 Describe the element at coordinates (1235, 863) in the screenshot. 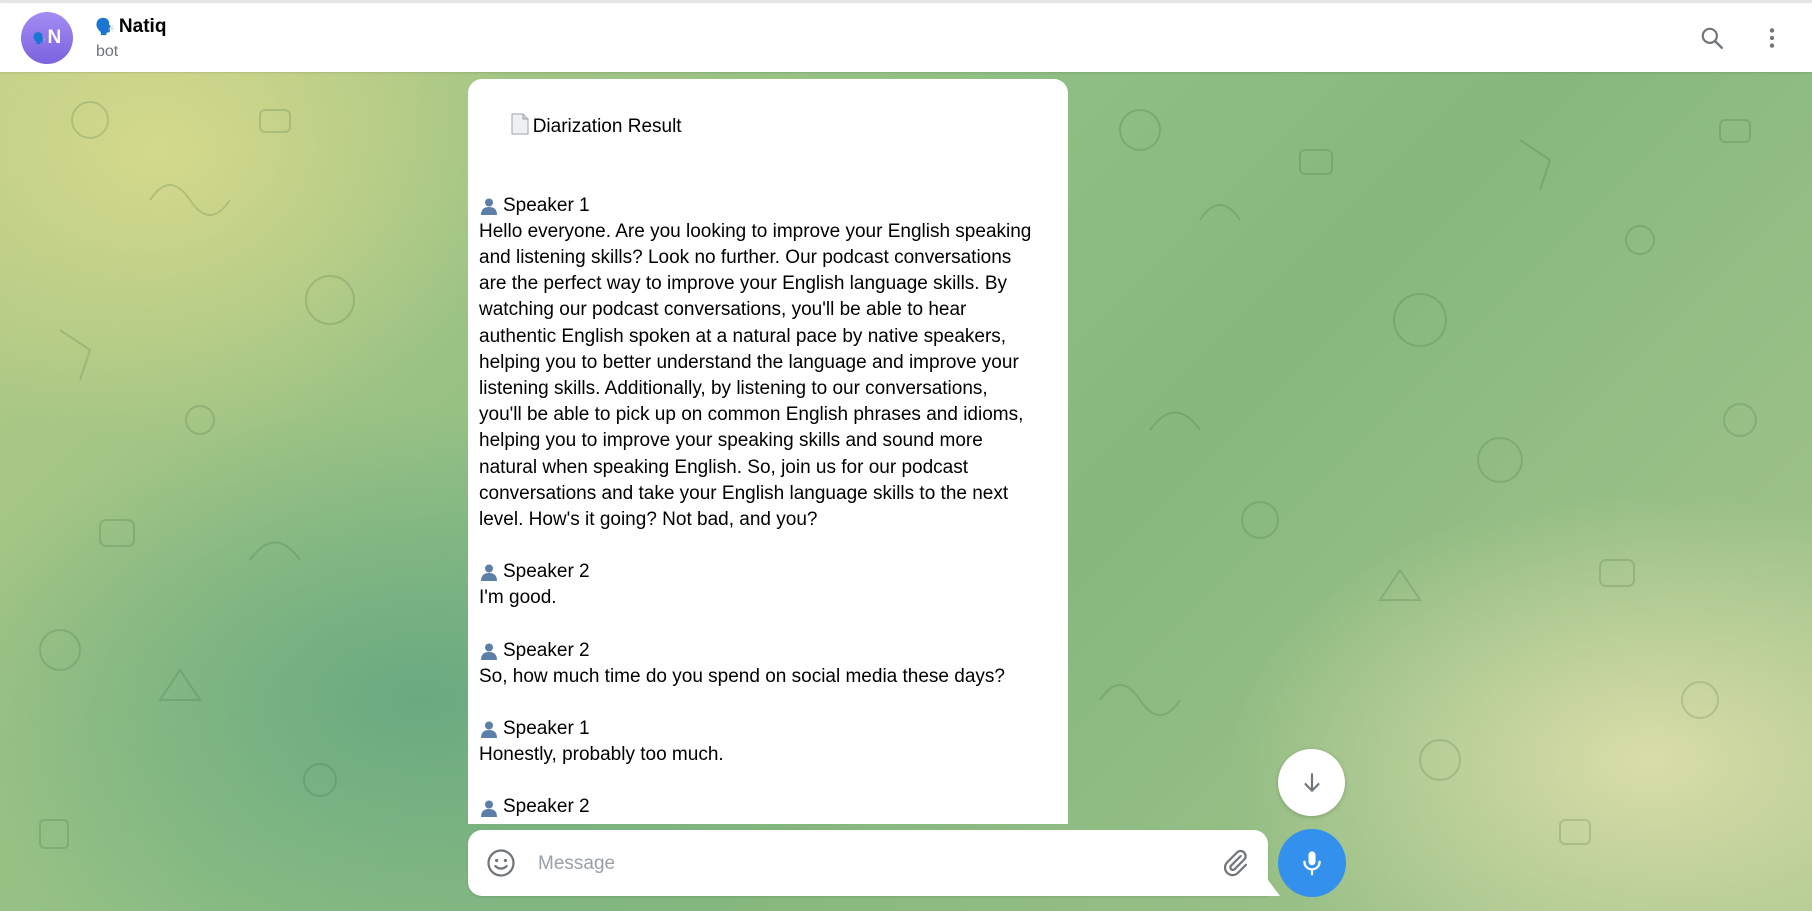

I see `attach-icon` at that location.